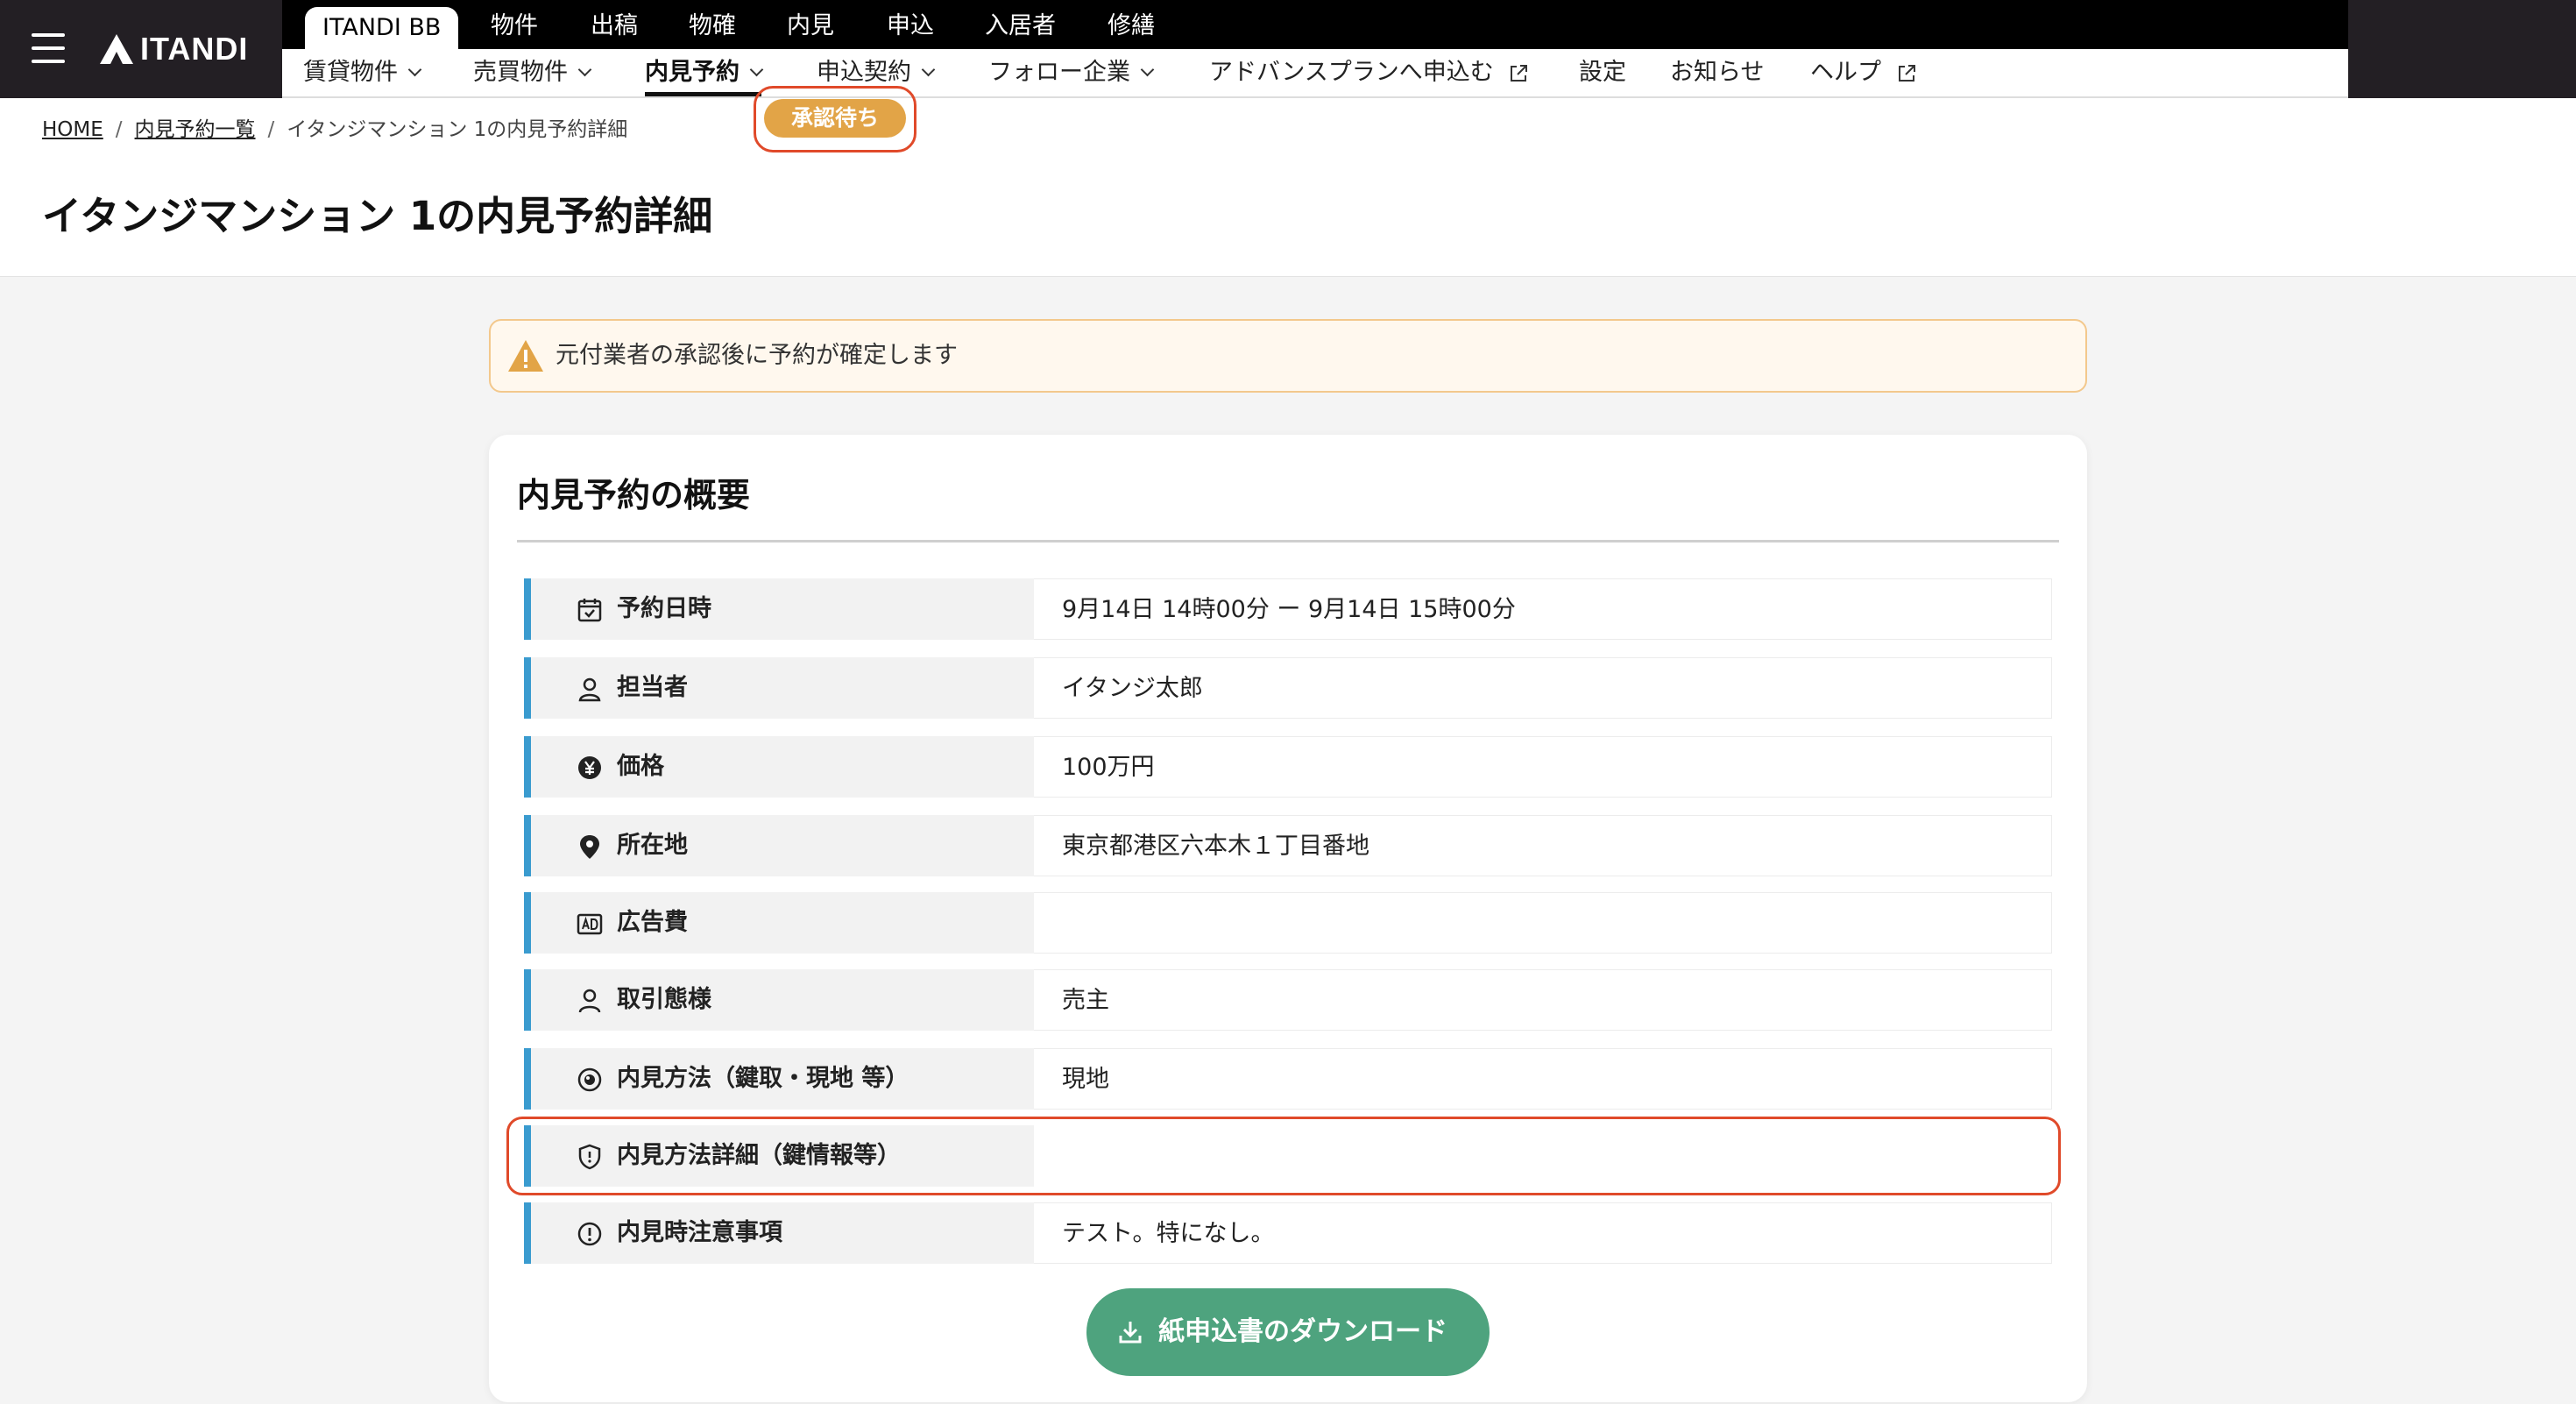 This screenshot has height=1404, width=2576. I want to click on detail-value-cell: テスト。特になし。, so click(1543, 1233).